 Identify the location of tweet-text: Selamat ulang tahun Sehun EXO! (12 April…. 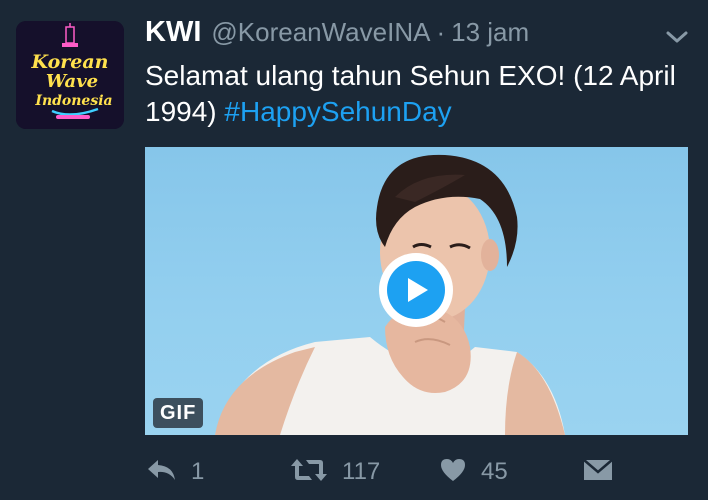
(415, 94).